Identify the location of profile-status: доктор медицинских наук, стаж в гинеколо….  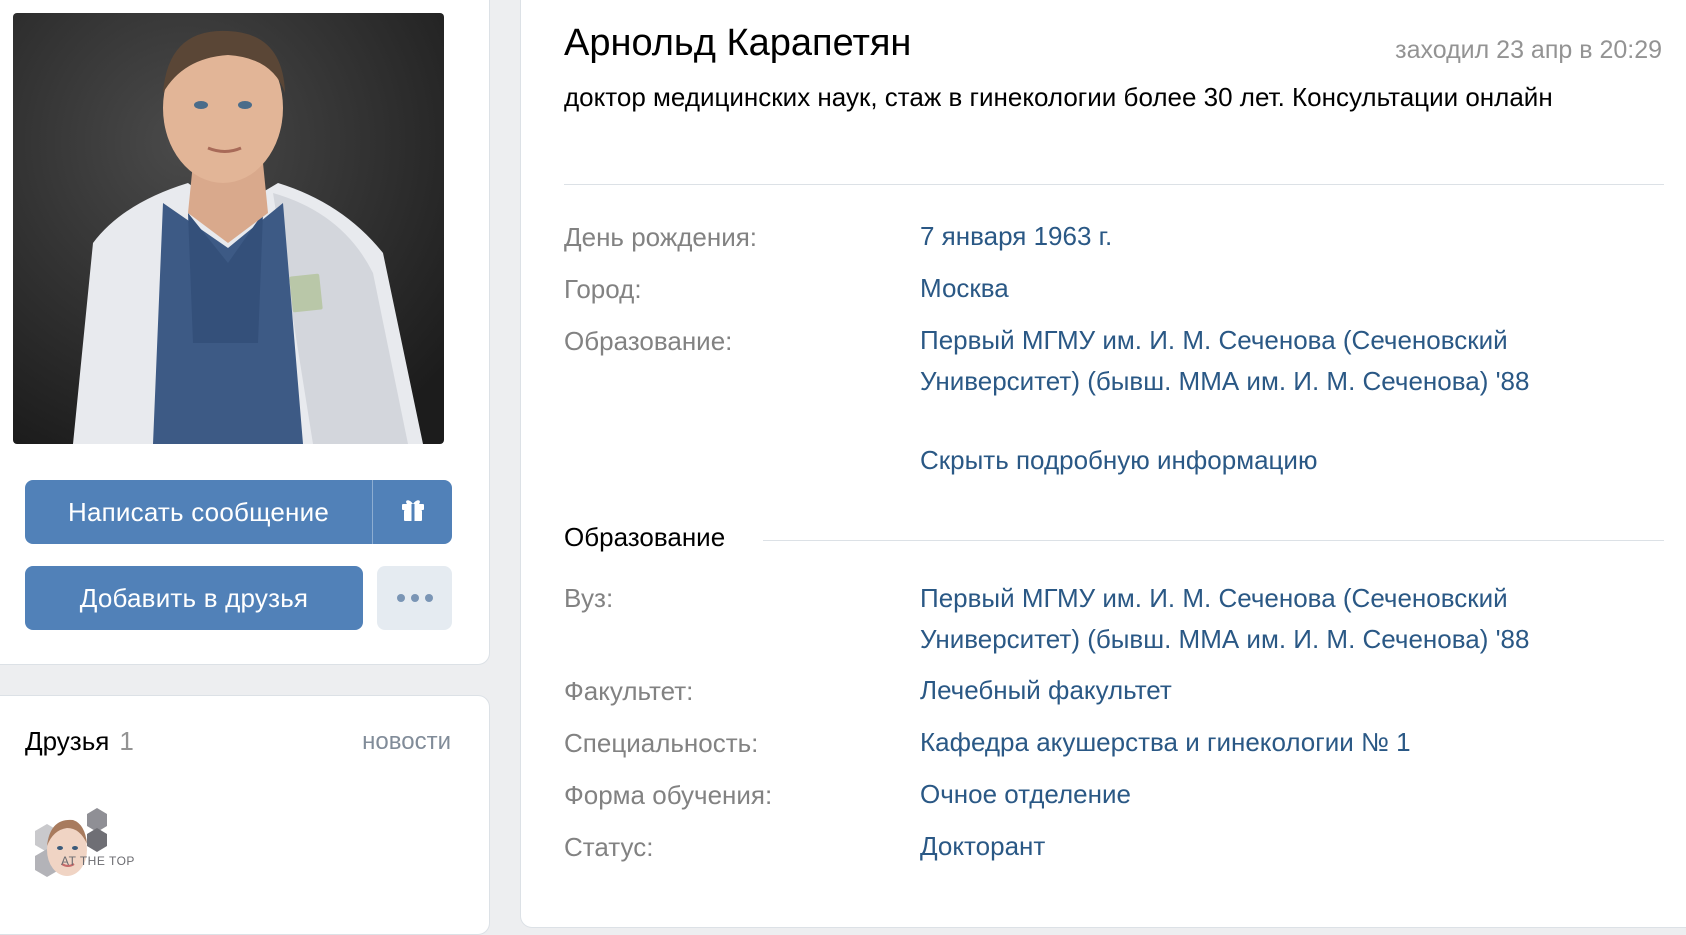
(1058, 97).